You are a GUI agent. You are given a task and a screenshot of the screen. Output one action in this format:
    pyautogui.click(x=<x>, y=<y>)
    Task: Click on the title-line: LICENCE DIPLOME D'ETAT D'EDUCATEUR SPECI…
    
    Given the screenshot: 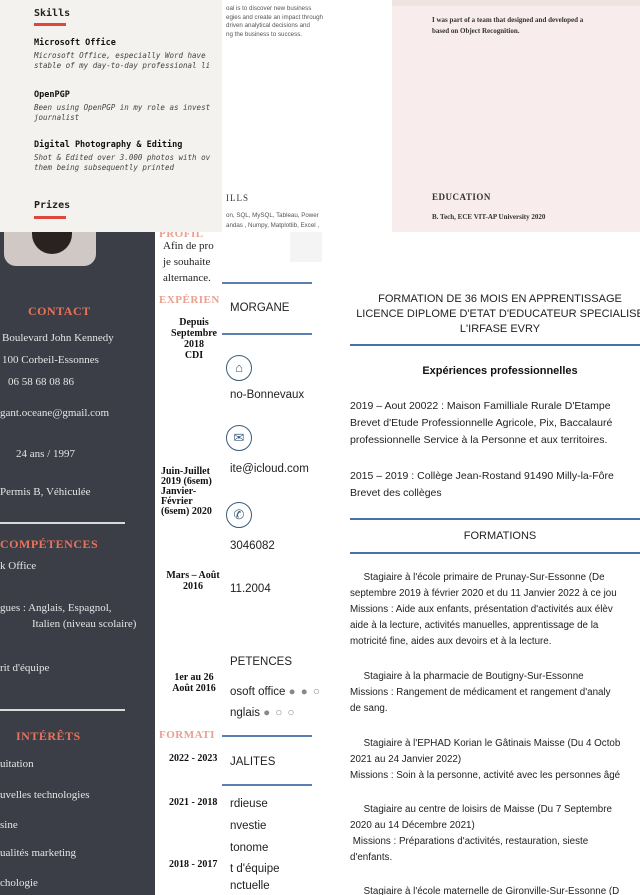 What is the action you would take?
    pyautogui.click(x=498, y=314)
    